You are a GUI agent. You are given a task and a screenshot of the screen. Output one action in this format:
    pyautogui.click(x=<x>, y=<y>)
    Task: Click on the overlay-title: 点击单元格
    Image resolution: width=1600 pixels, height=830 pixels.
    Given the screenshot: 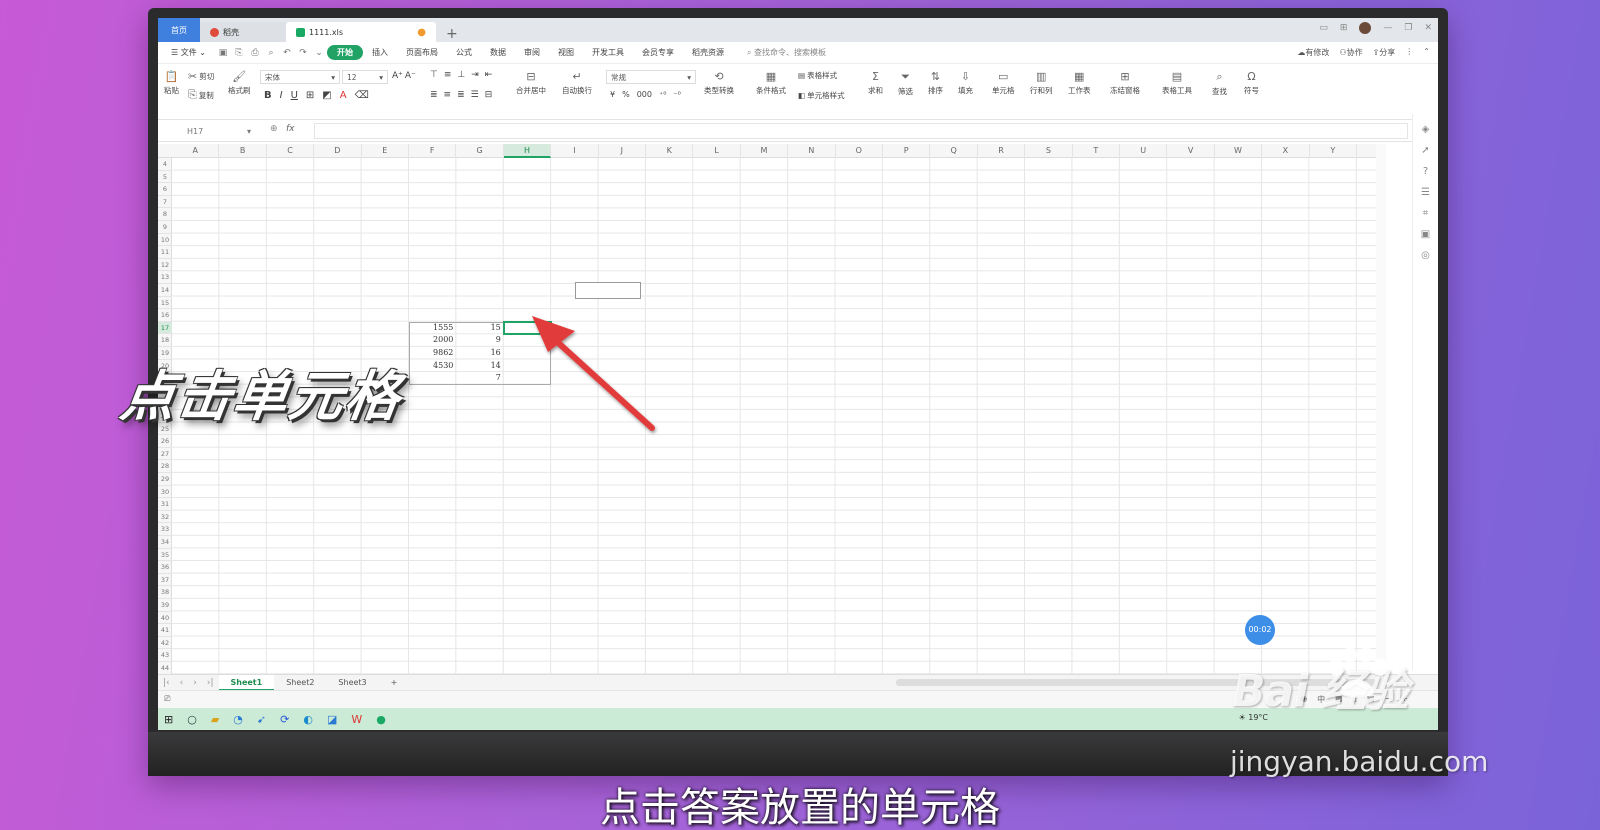 What is the action you would take?
    pyautogui.click(x=261, y=396)
    